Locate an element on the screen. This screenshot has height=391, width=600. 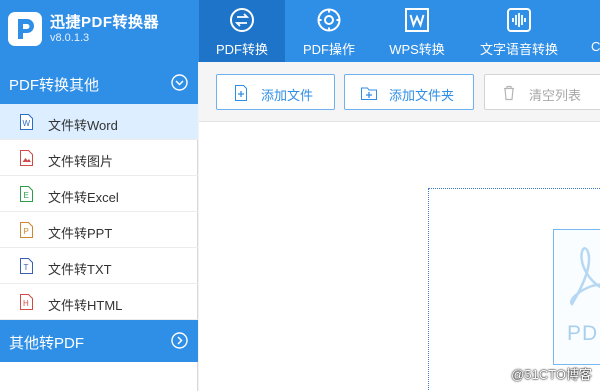
sidebar-item-image: 文件转图片 is located at coordinates (99, 158).